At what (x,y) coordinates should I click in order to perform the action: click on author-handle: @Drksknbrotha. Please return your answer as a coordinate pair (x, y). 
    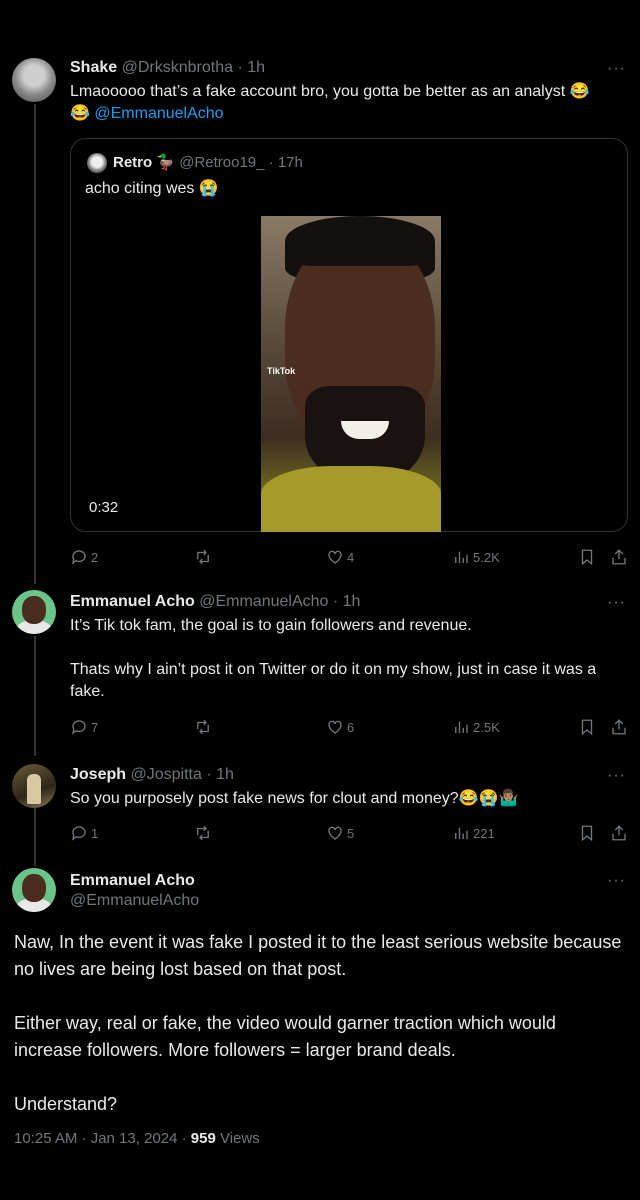
    Looking at the image, I should click on (177, 67).